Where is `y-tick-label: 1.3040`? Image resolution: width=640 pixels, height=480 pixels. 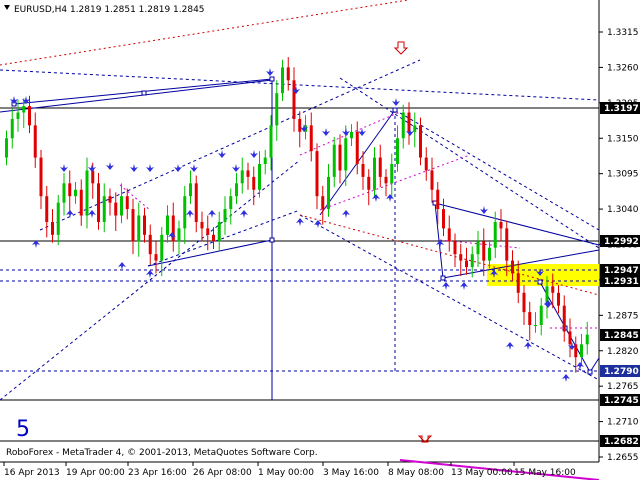 y-tick-label: 1.3040 is located at coordinates (623, 210).